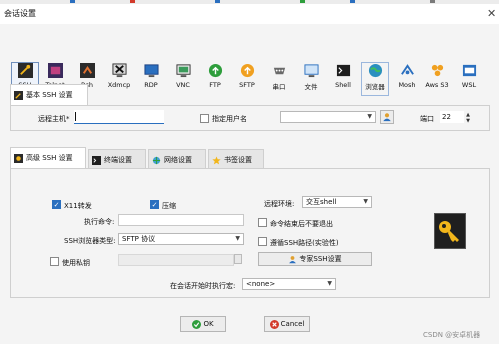  I want to click on rsh-icon, so click(87, 70).